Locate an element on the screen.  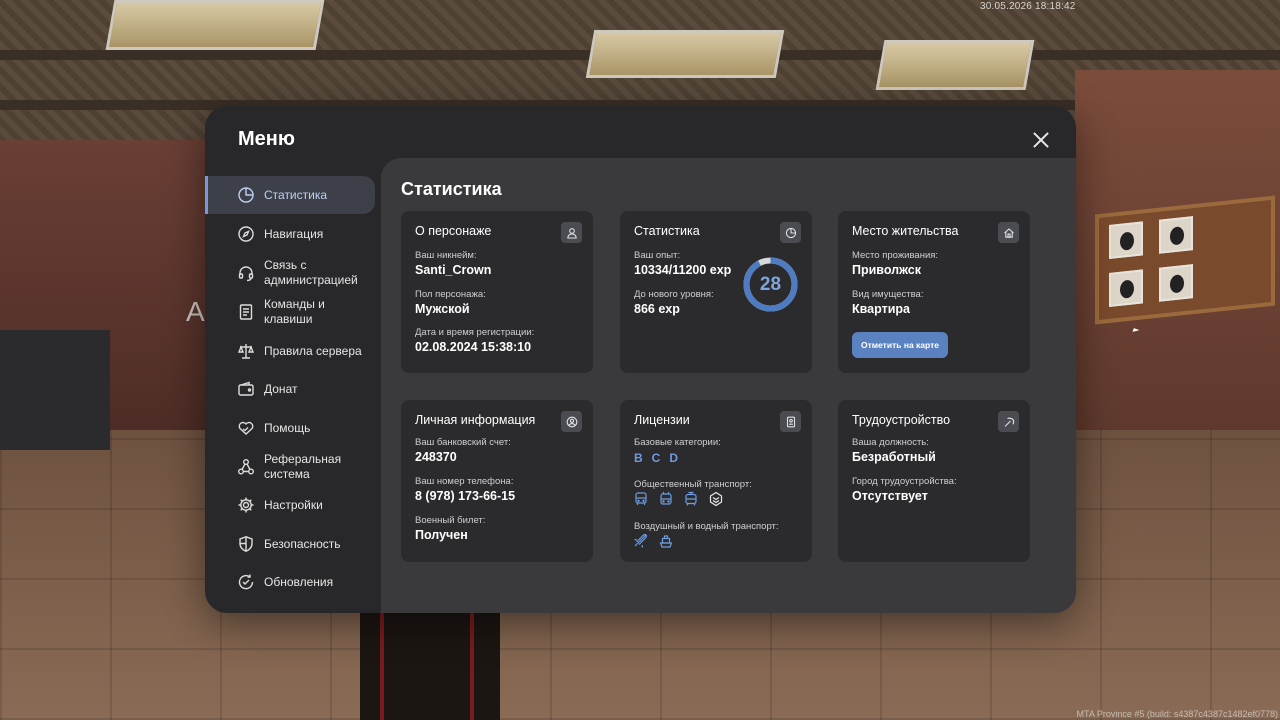
sidebar-item-statistics: Статистика is located at coordinates (290, 195).